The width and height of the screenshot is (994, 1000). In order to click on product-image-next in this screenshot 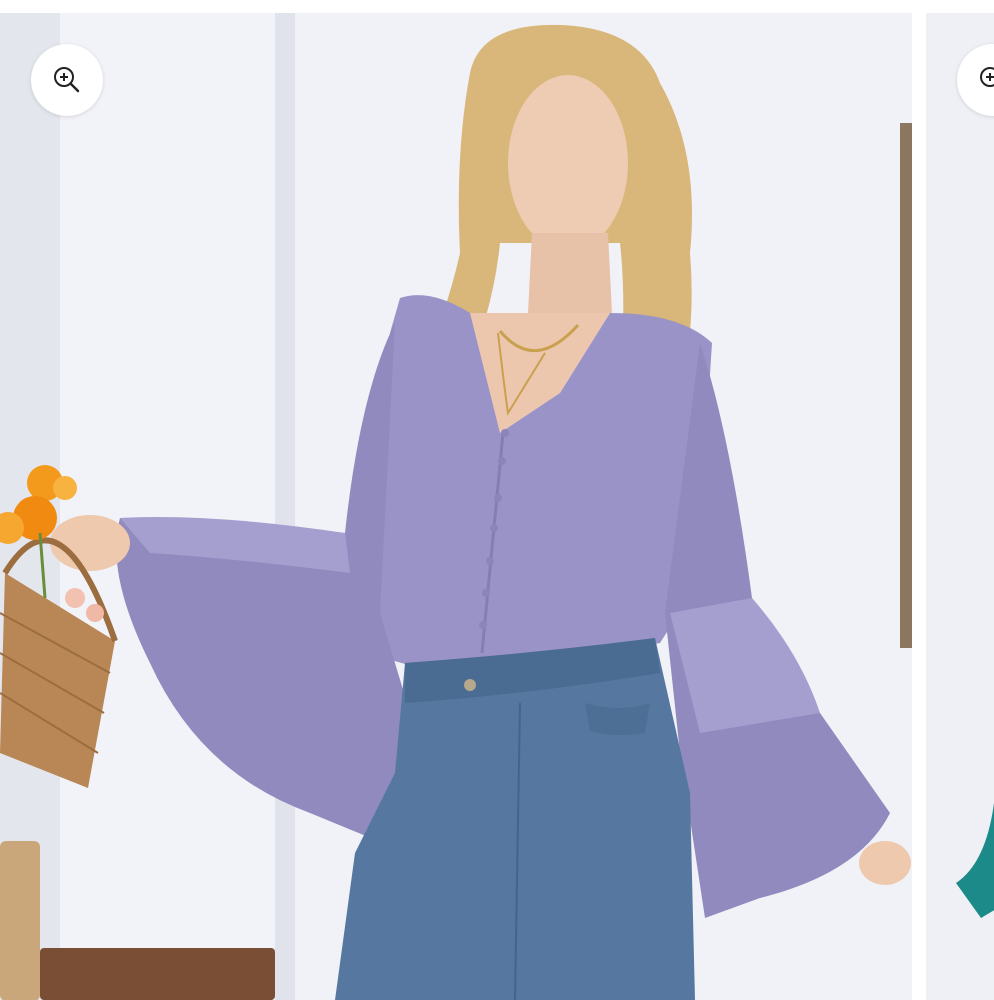, I will do `click(960, 506)`.